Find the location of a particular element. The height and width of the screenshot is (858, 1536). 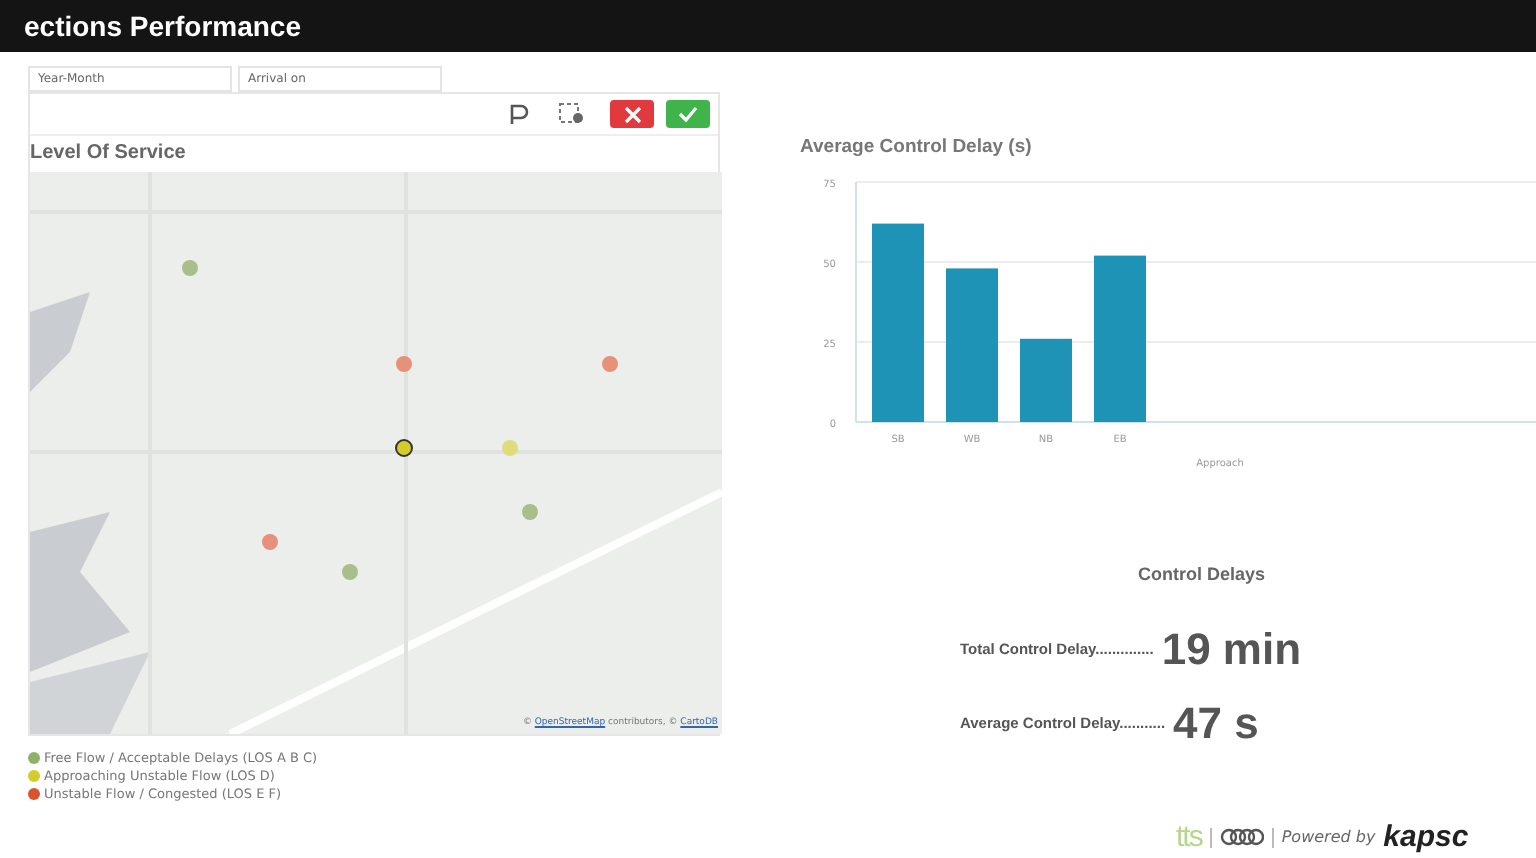

close-icon is located at coordinates (632, 114).